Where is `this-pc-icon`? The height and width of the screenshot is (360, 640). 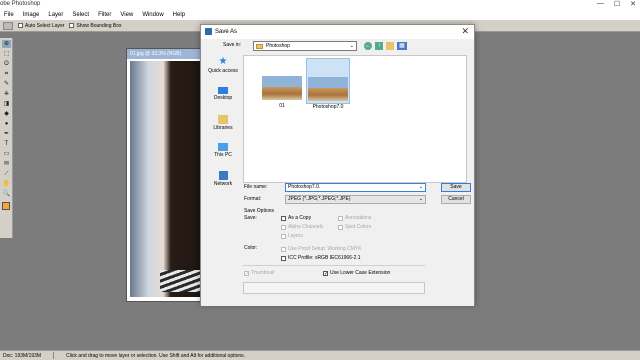
this-pc-icon is located at coordinates (223, 147).